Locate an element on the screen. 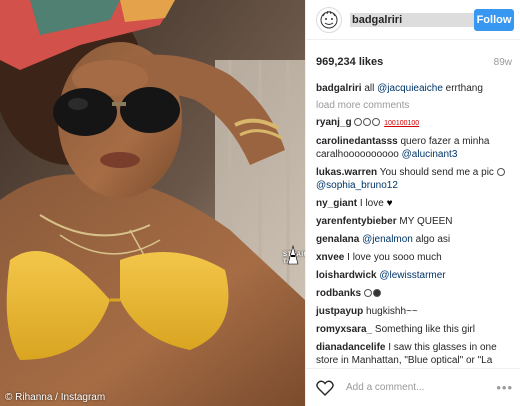 This screenshot has height=406, width=520. comment: ny_giant I love ♥ is located at coordinates (414, 203).